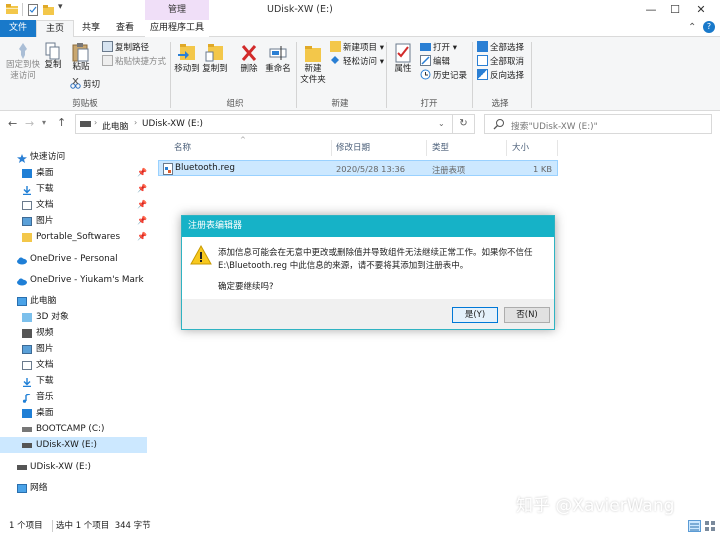  I want to click on select-none-button: 全部取消, so click(500, 62).